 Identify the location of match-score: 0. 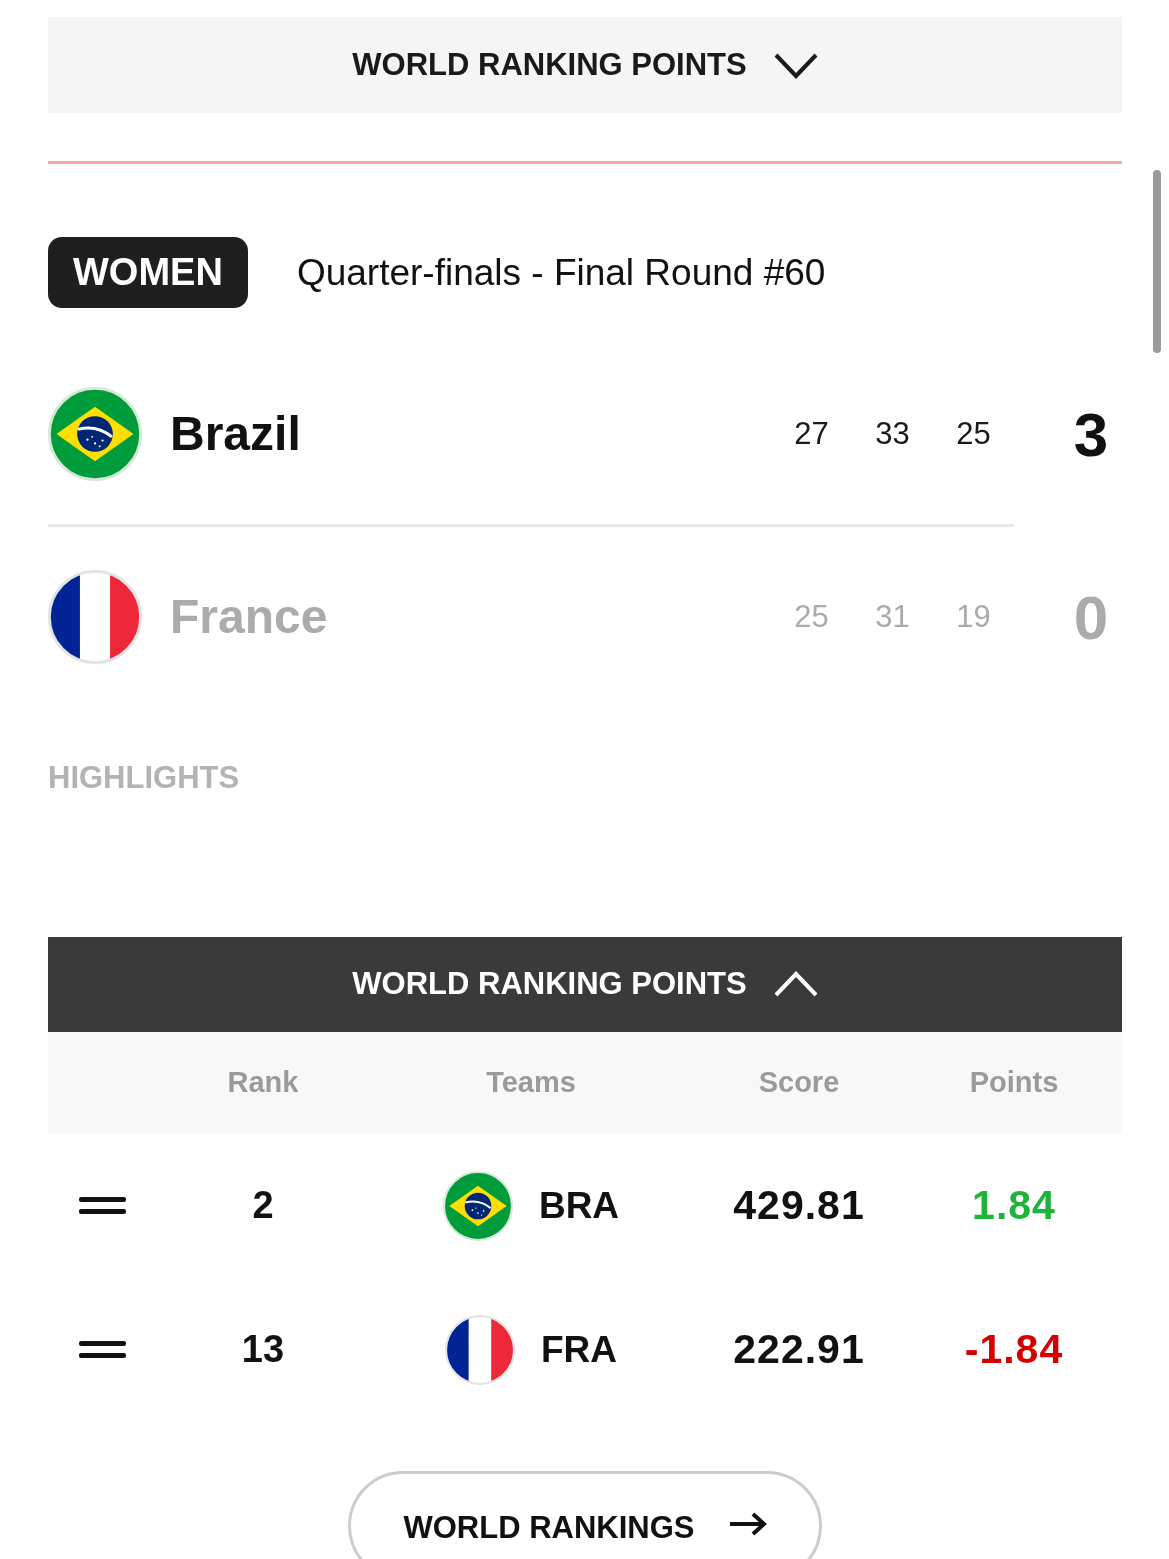
(1091, 617).